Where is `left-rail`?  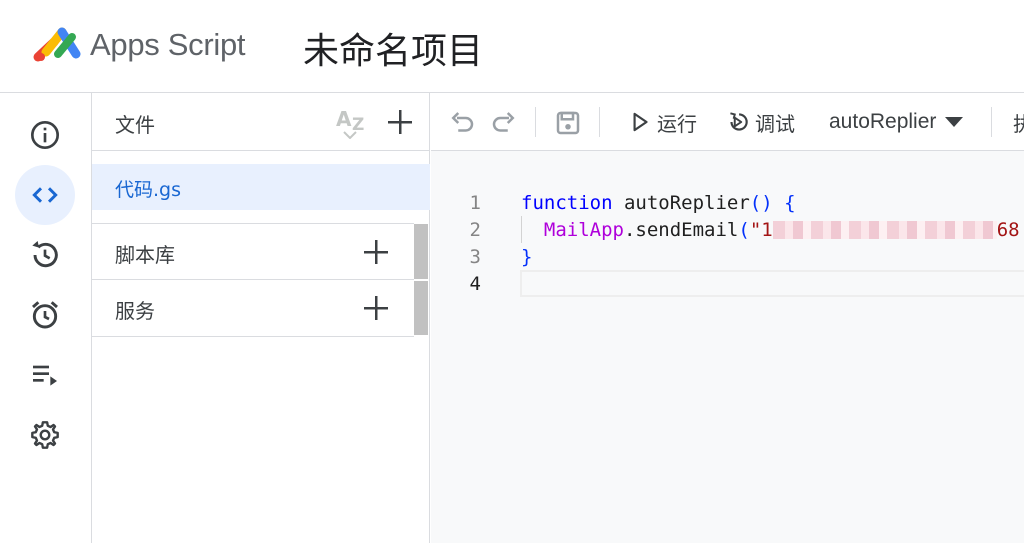
left-rail is located at coordinates (46, 318).